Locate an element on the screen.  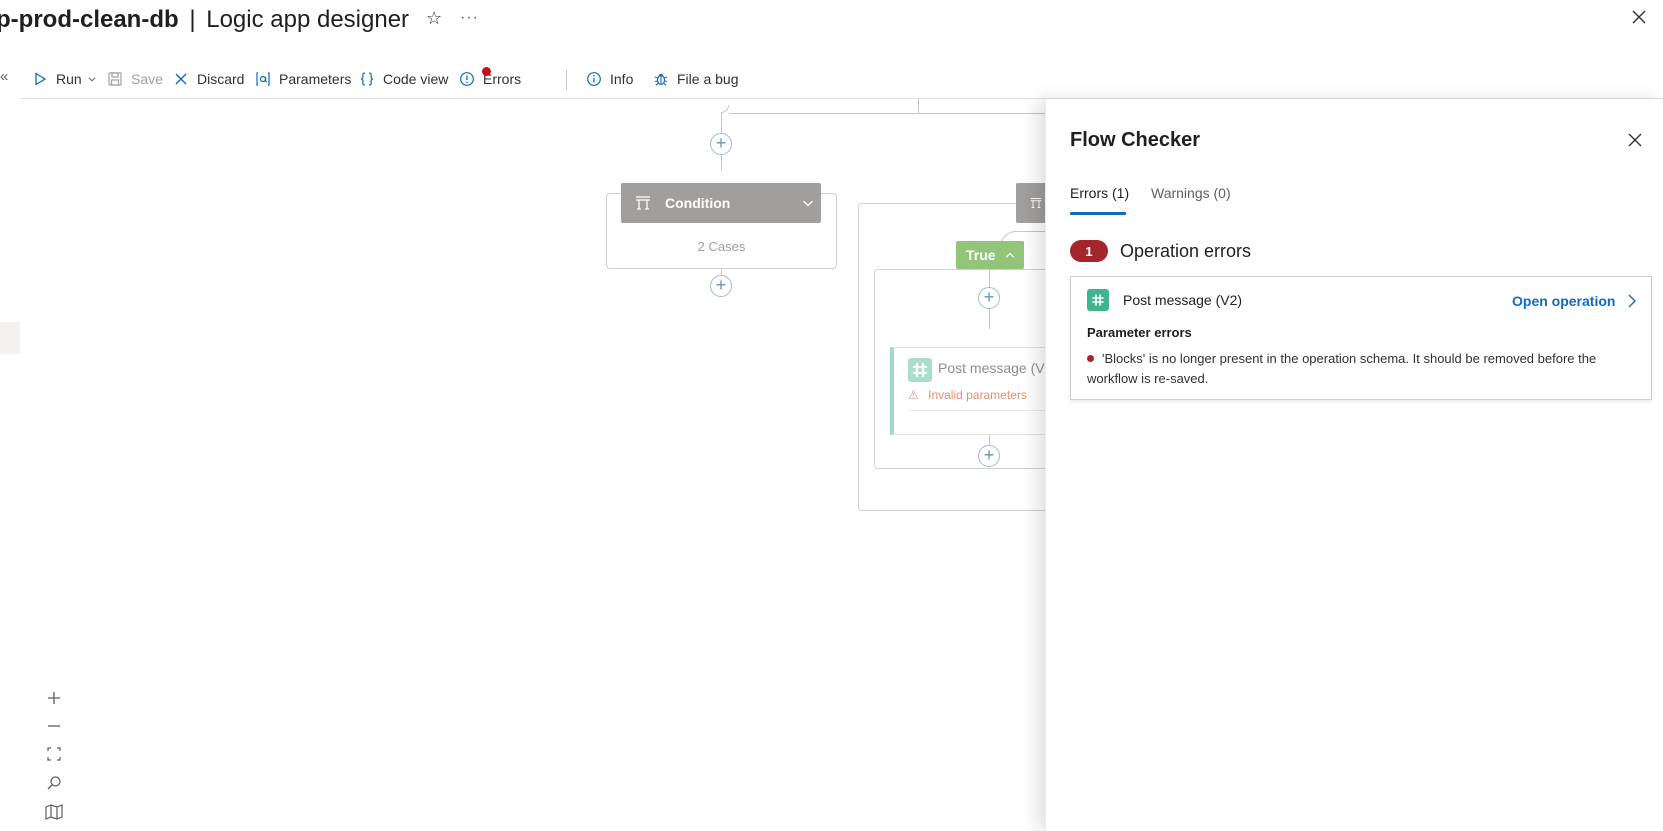
card-divider is located at coordinates (976, 410).